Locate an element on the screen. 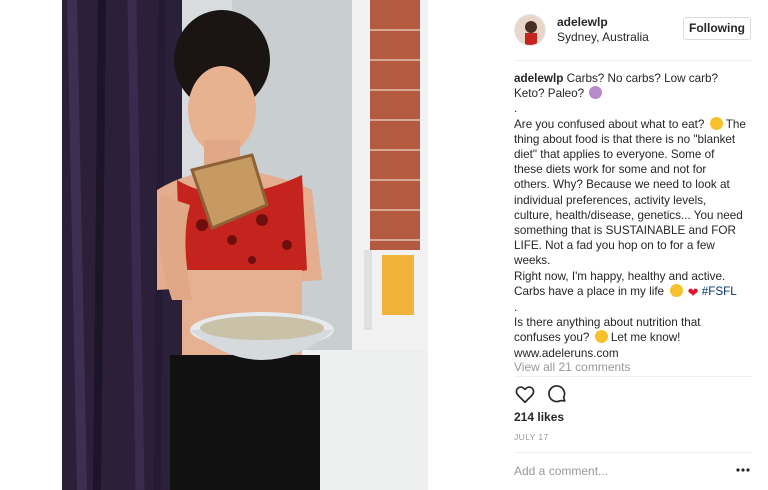  caption-para-line-3: diet" that applies to everyone. Some of is located at coordinates (614, 155).